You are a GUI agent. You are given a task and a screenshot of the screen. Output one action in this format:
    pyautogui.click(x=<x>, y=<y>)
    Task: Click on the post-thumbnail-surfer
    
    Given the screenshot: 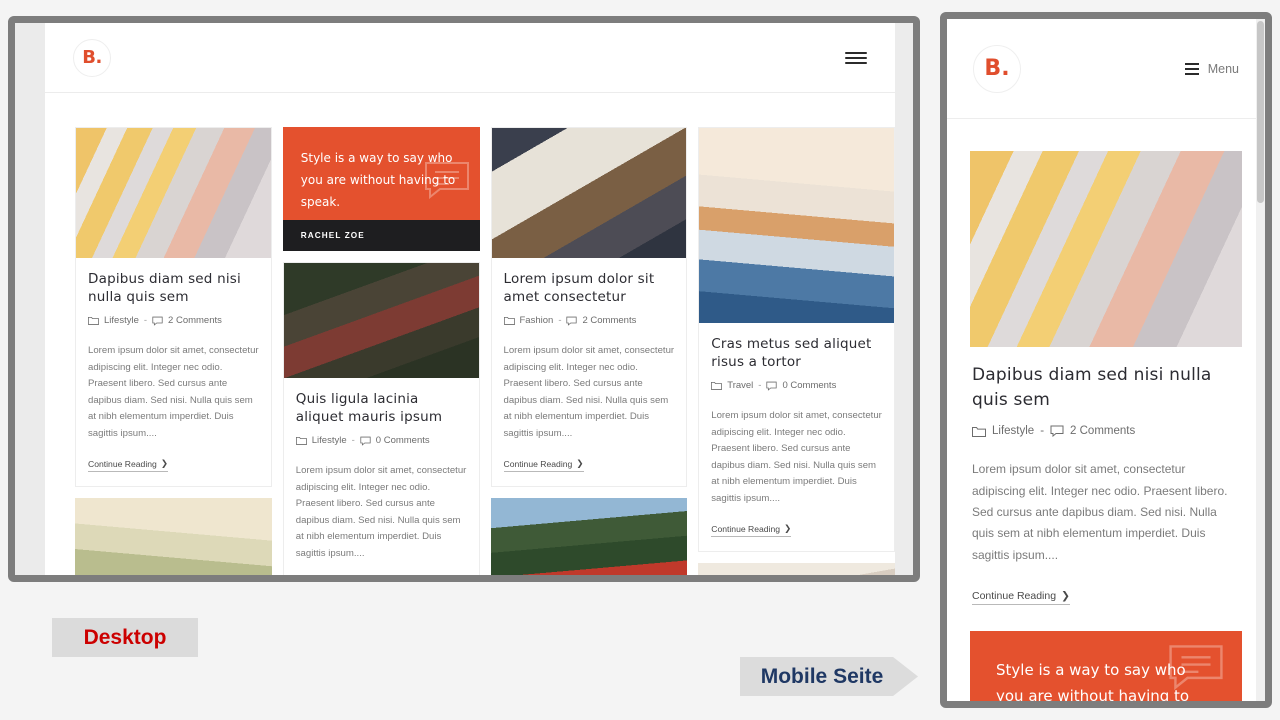 What is the action you would take?
    pyautogui.click(x=796, y=225)
    